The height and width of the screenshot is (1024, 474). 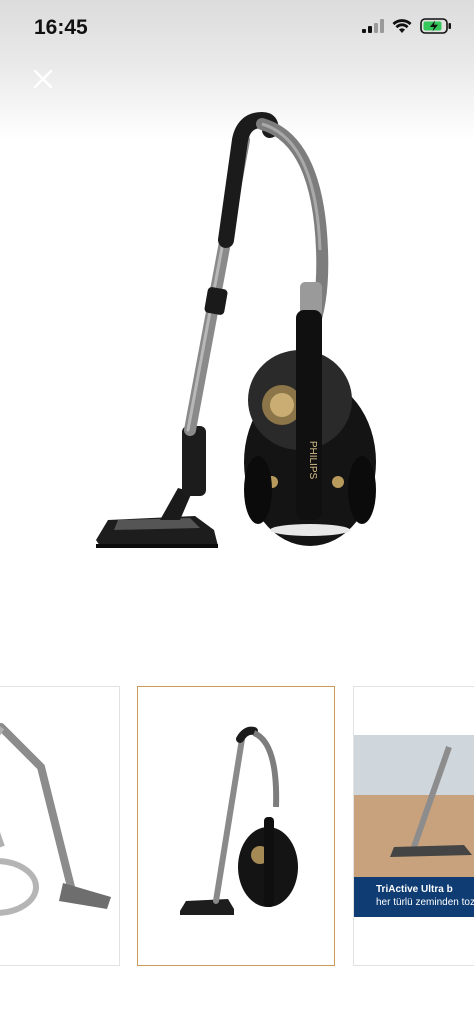 I want to click on thumbnail-1-image, so click(x=55, y=819).